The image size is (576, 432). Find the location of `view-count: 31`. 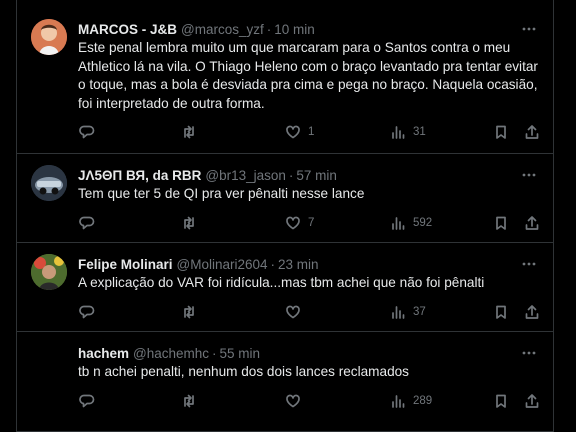

view-count: 31 is located at coordinates (419, 132).